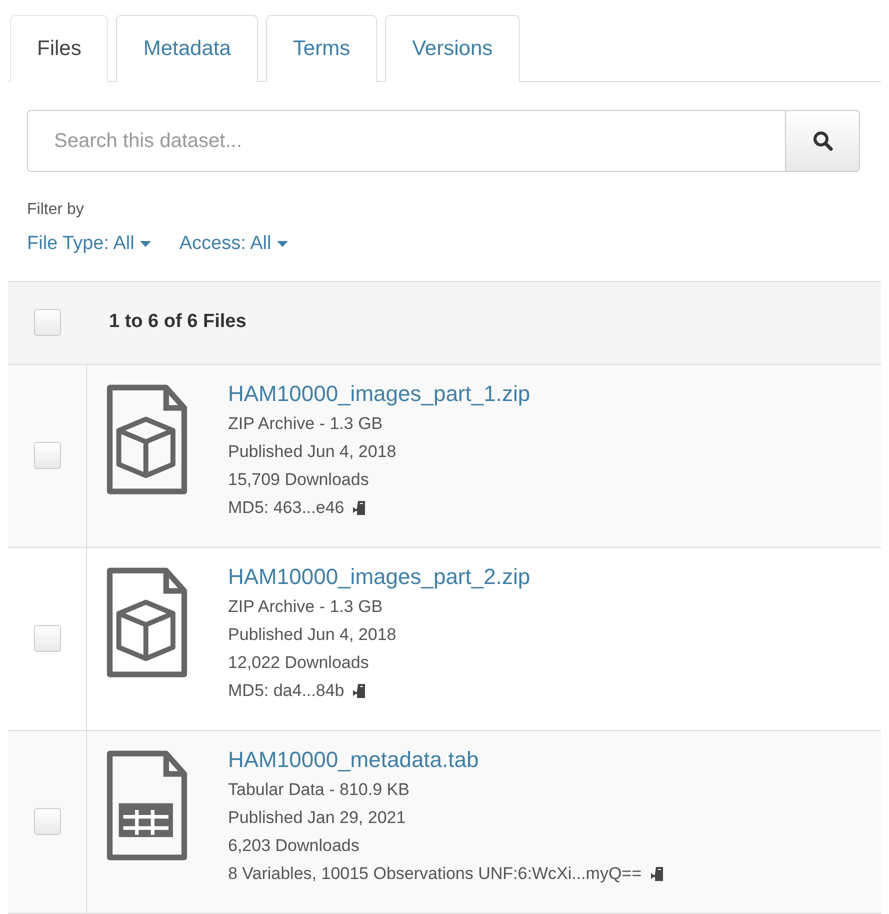 The width and height of the screenshot is (889, 914). Describe the element at coordinates (353, 759) in the screenshot. I see `file-link: HAM10000_metadata.tab` at that location.